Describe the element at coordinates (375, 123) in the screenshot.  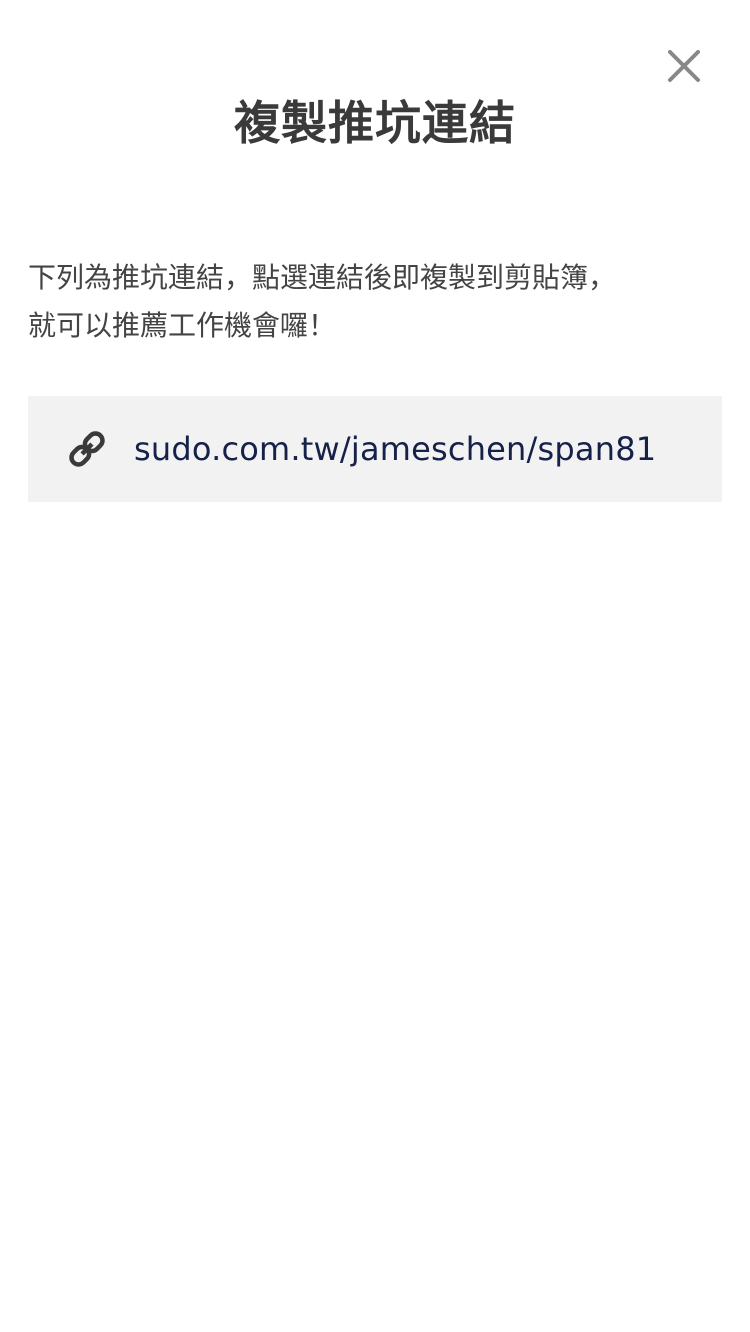
I see `dialog-title: 複製推坑連結` at that location.